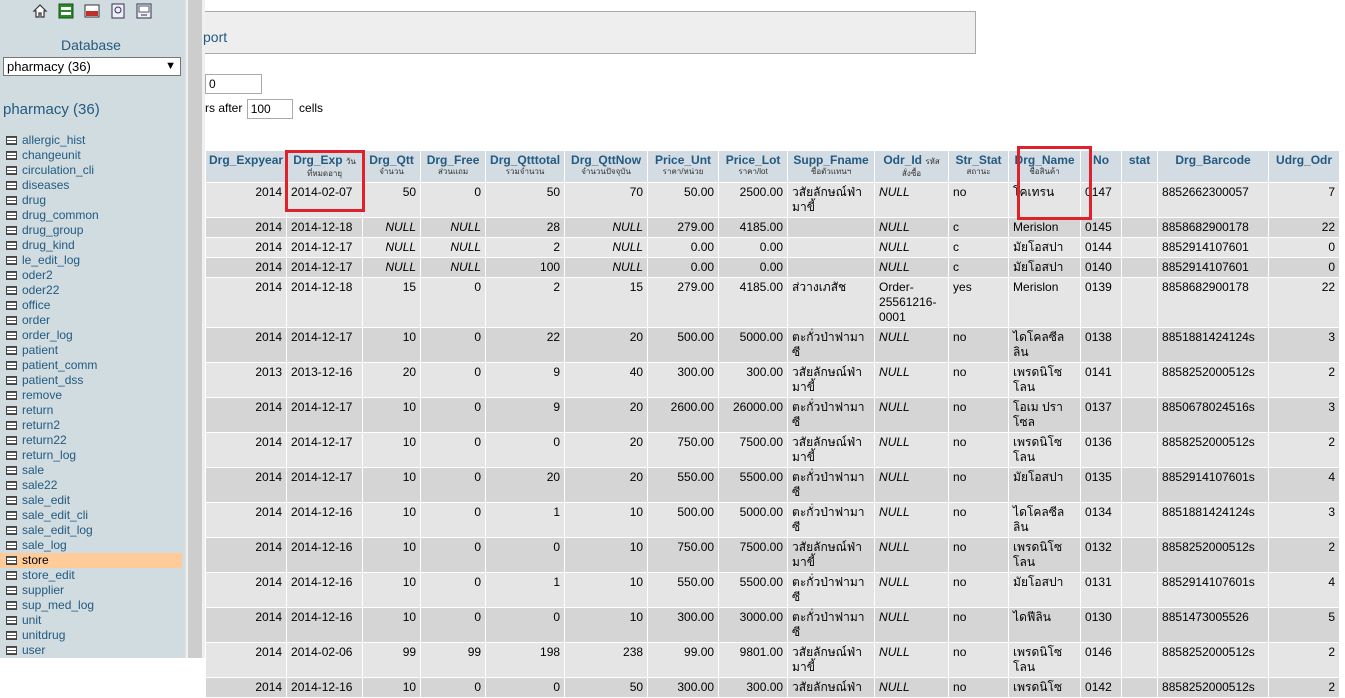  What do you see at coordinates (753, 450) in the screenshot?
I see `table-cell: 7500.00` at bounding box center [753, 450].